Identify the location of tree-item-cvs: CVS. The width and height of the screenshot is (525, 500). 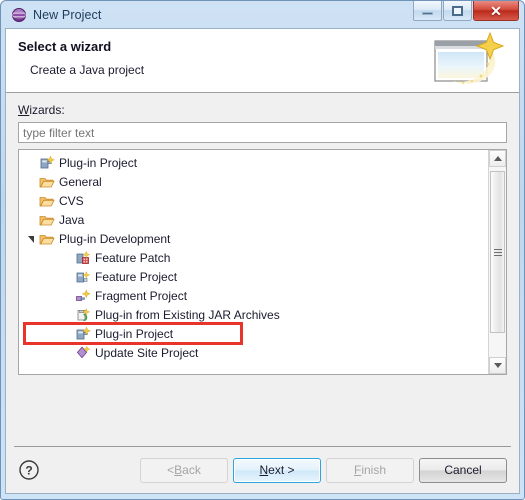
(253, 200).